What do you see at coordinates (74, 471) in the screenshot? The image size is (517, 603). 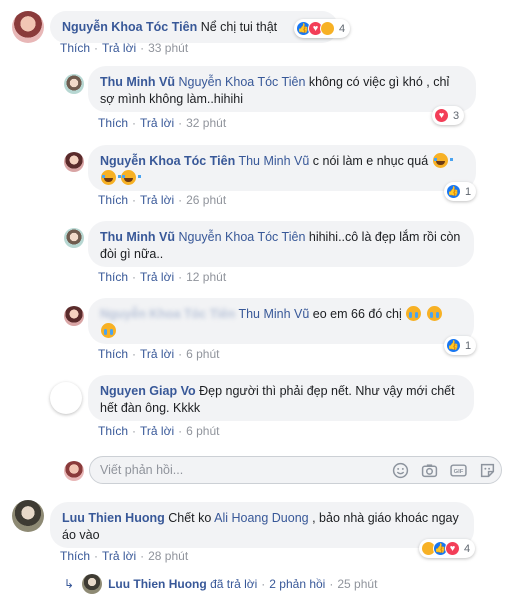 I see `current-user-avatar` at bounding box center [74, 471].